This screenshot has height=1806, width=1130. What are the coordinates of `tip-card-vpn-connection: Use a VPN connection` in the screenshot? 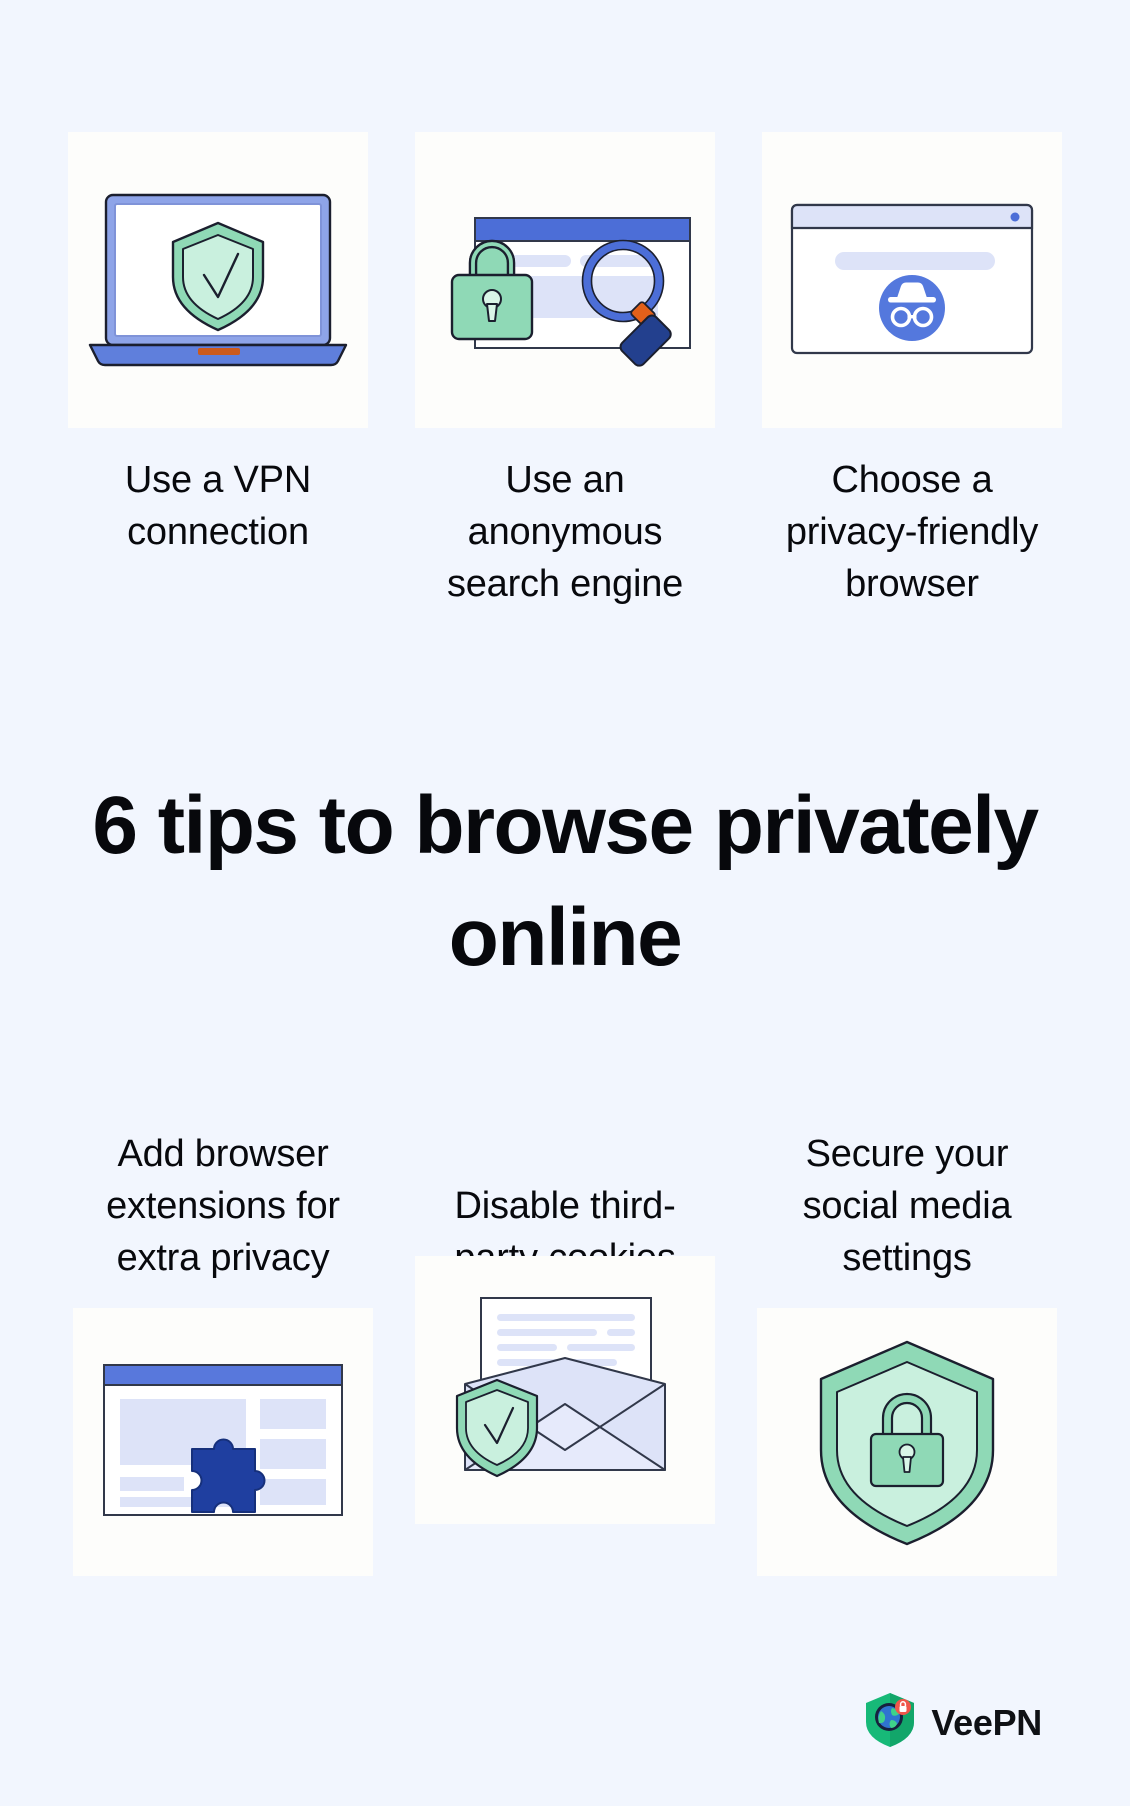 It's located at (218, 345).